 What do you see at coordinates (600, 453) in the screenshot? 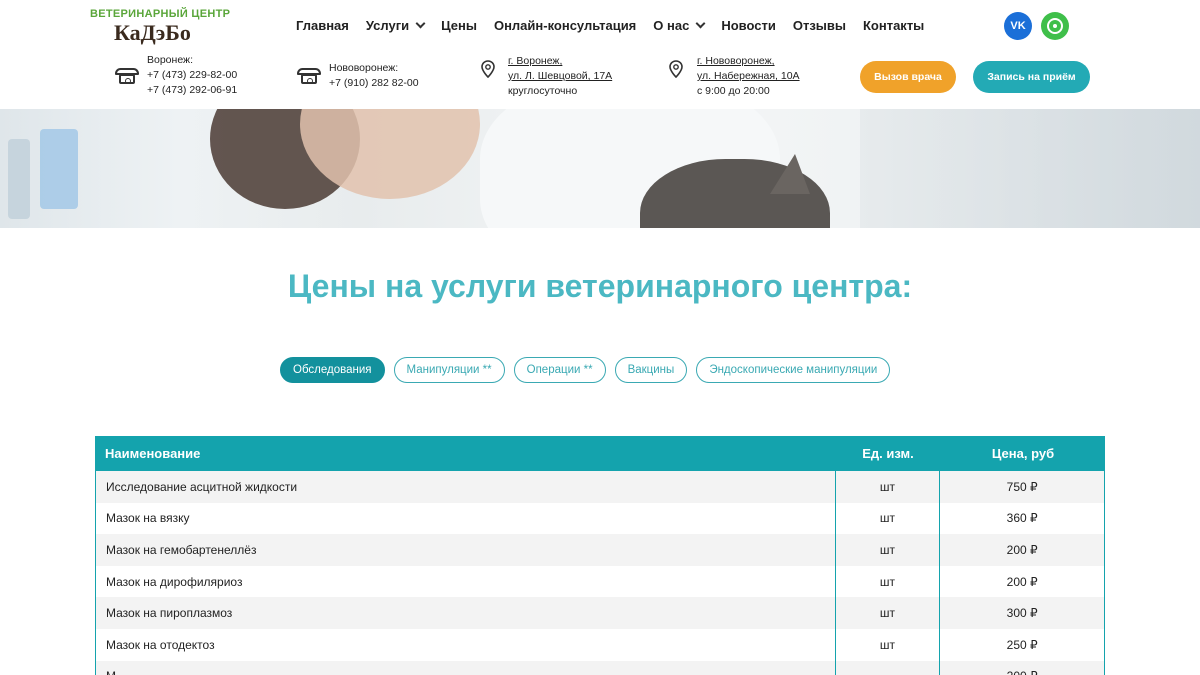
I see `table-header: Наименование Ед. изм. Цена, руб` at bounding box center [600, 453].